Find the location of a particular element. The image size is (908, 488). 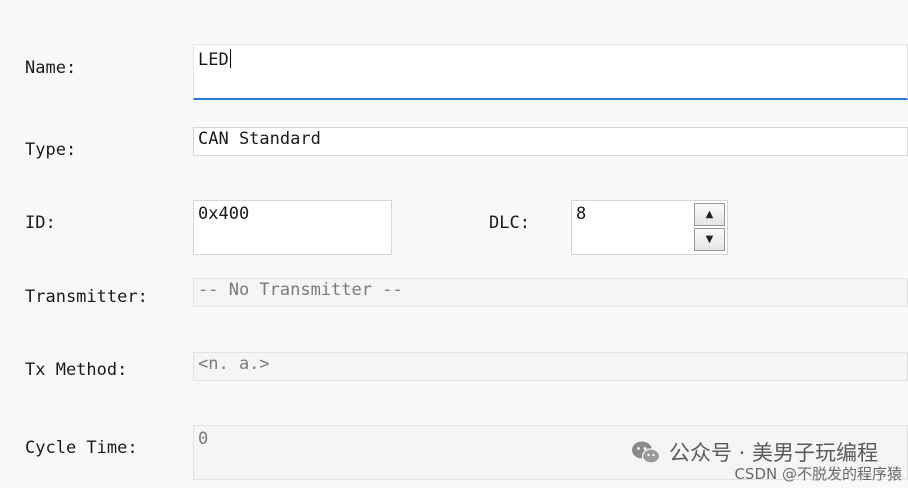

name-input-value: LED is located at coordinates (213, 60).